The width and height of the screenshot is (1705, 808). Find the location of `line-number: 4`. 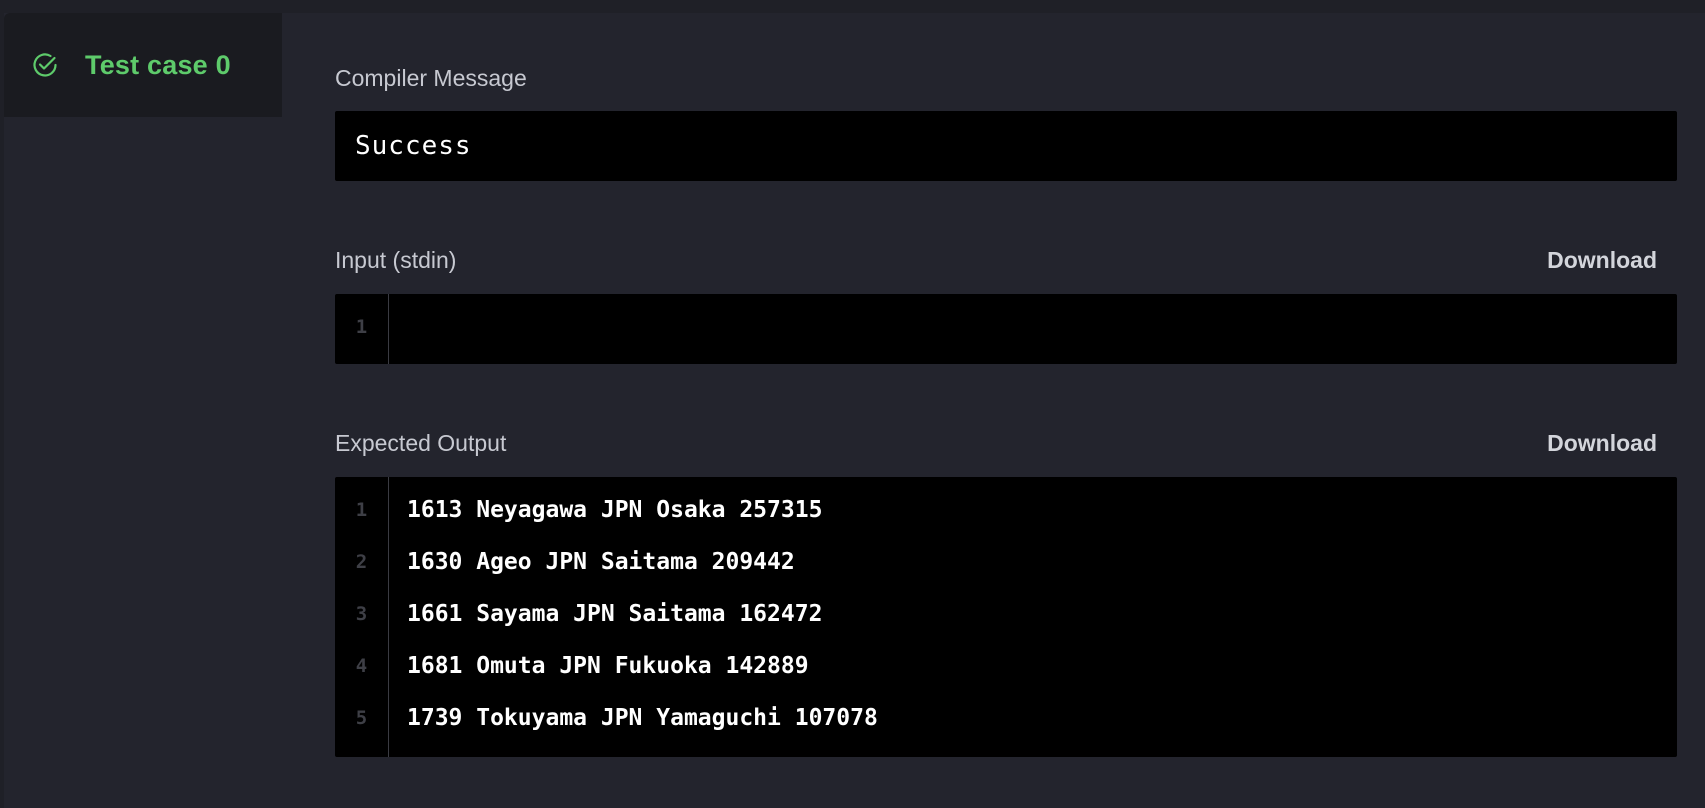

line-number: 4 is located at coordinates (361, 666).